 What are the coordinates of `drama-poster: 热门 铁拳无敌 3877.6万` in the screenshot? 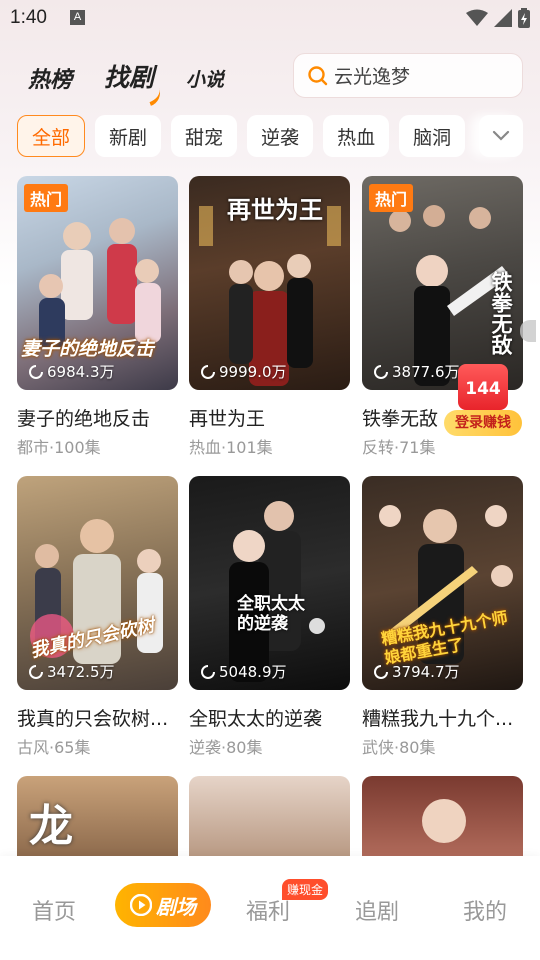 It's located at (442, 283).